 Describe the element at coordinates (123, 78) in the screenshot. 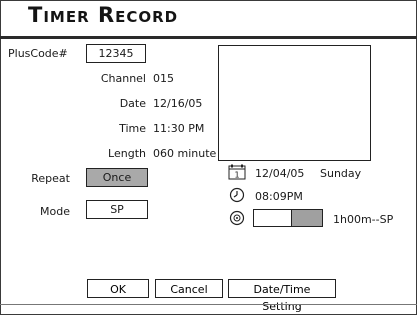

I see `channel-label: Channel` at that location.